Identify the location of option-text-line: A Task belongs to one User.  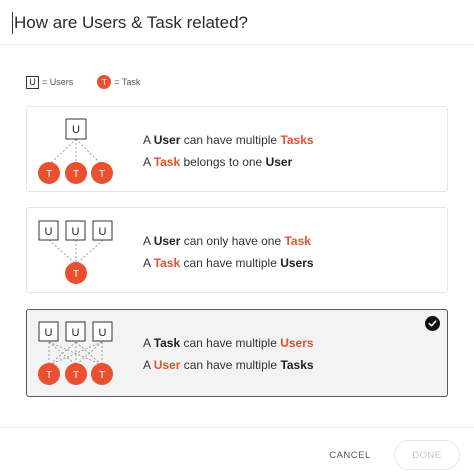
(228, 162).